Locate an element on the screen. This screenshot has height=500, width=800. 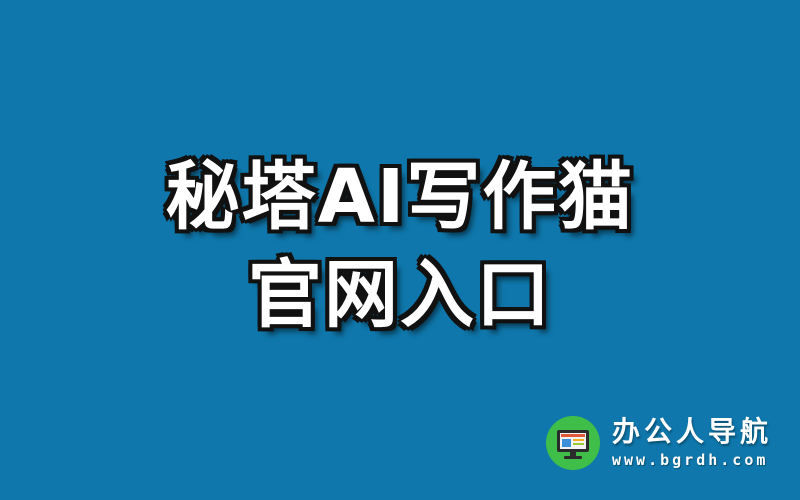
brand-logo is located at coordinates (572, 443).